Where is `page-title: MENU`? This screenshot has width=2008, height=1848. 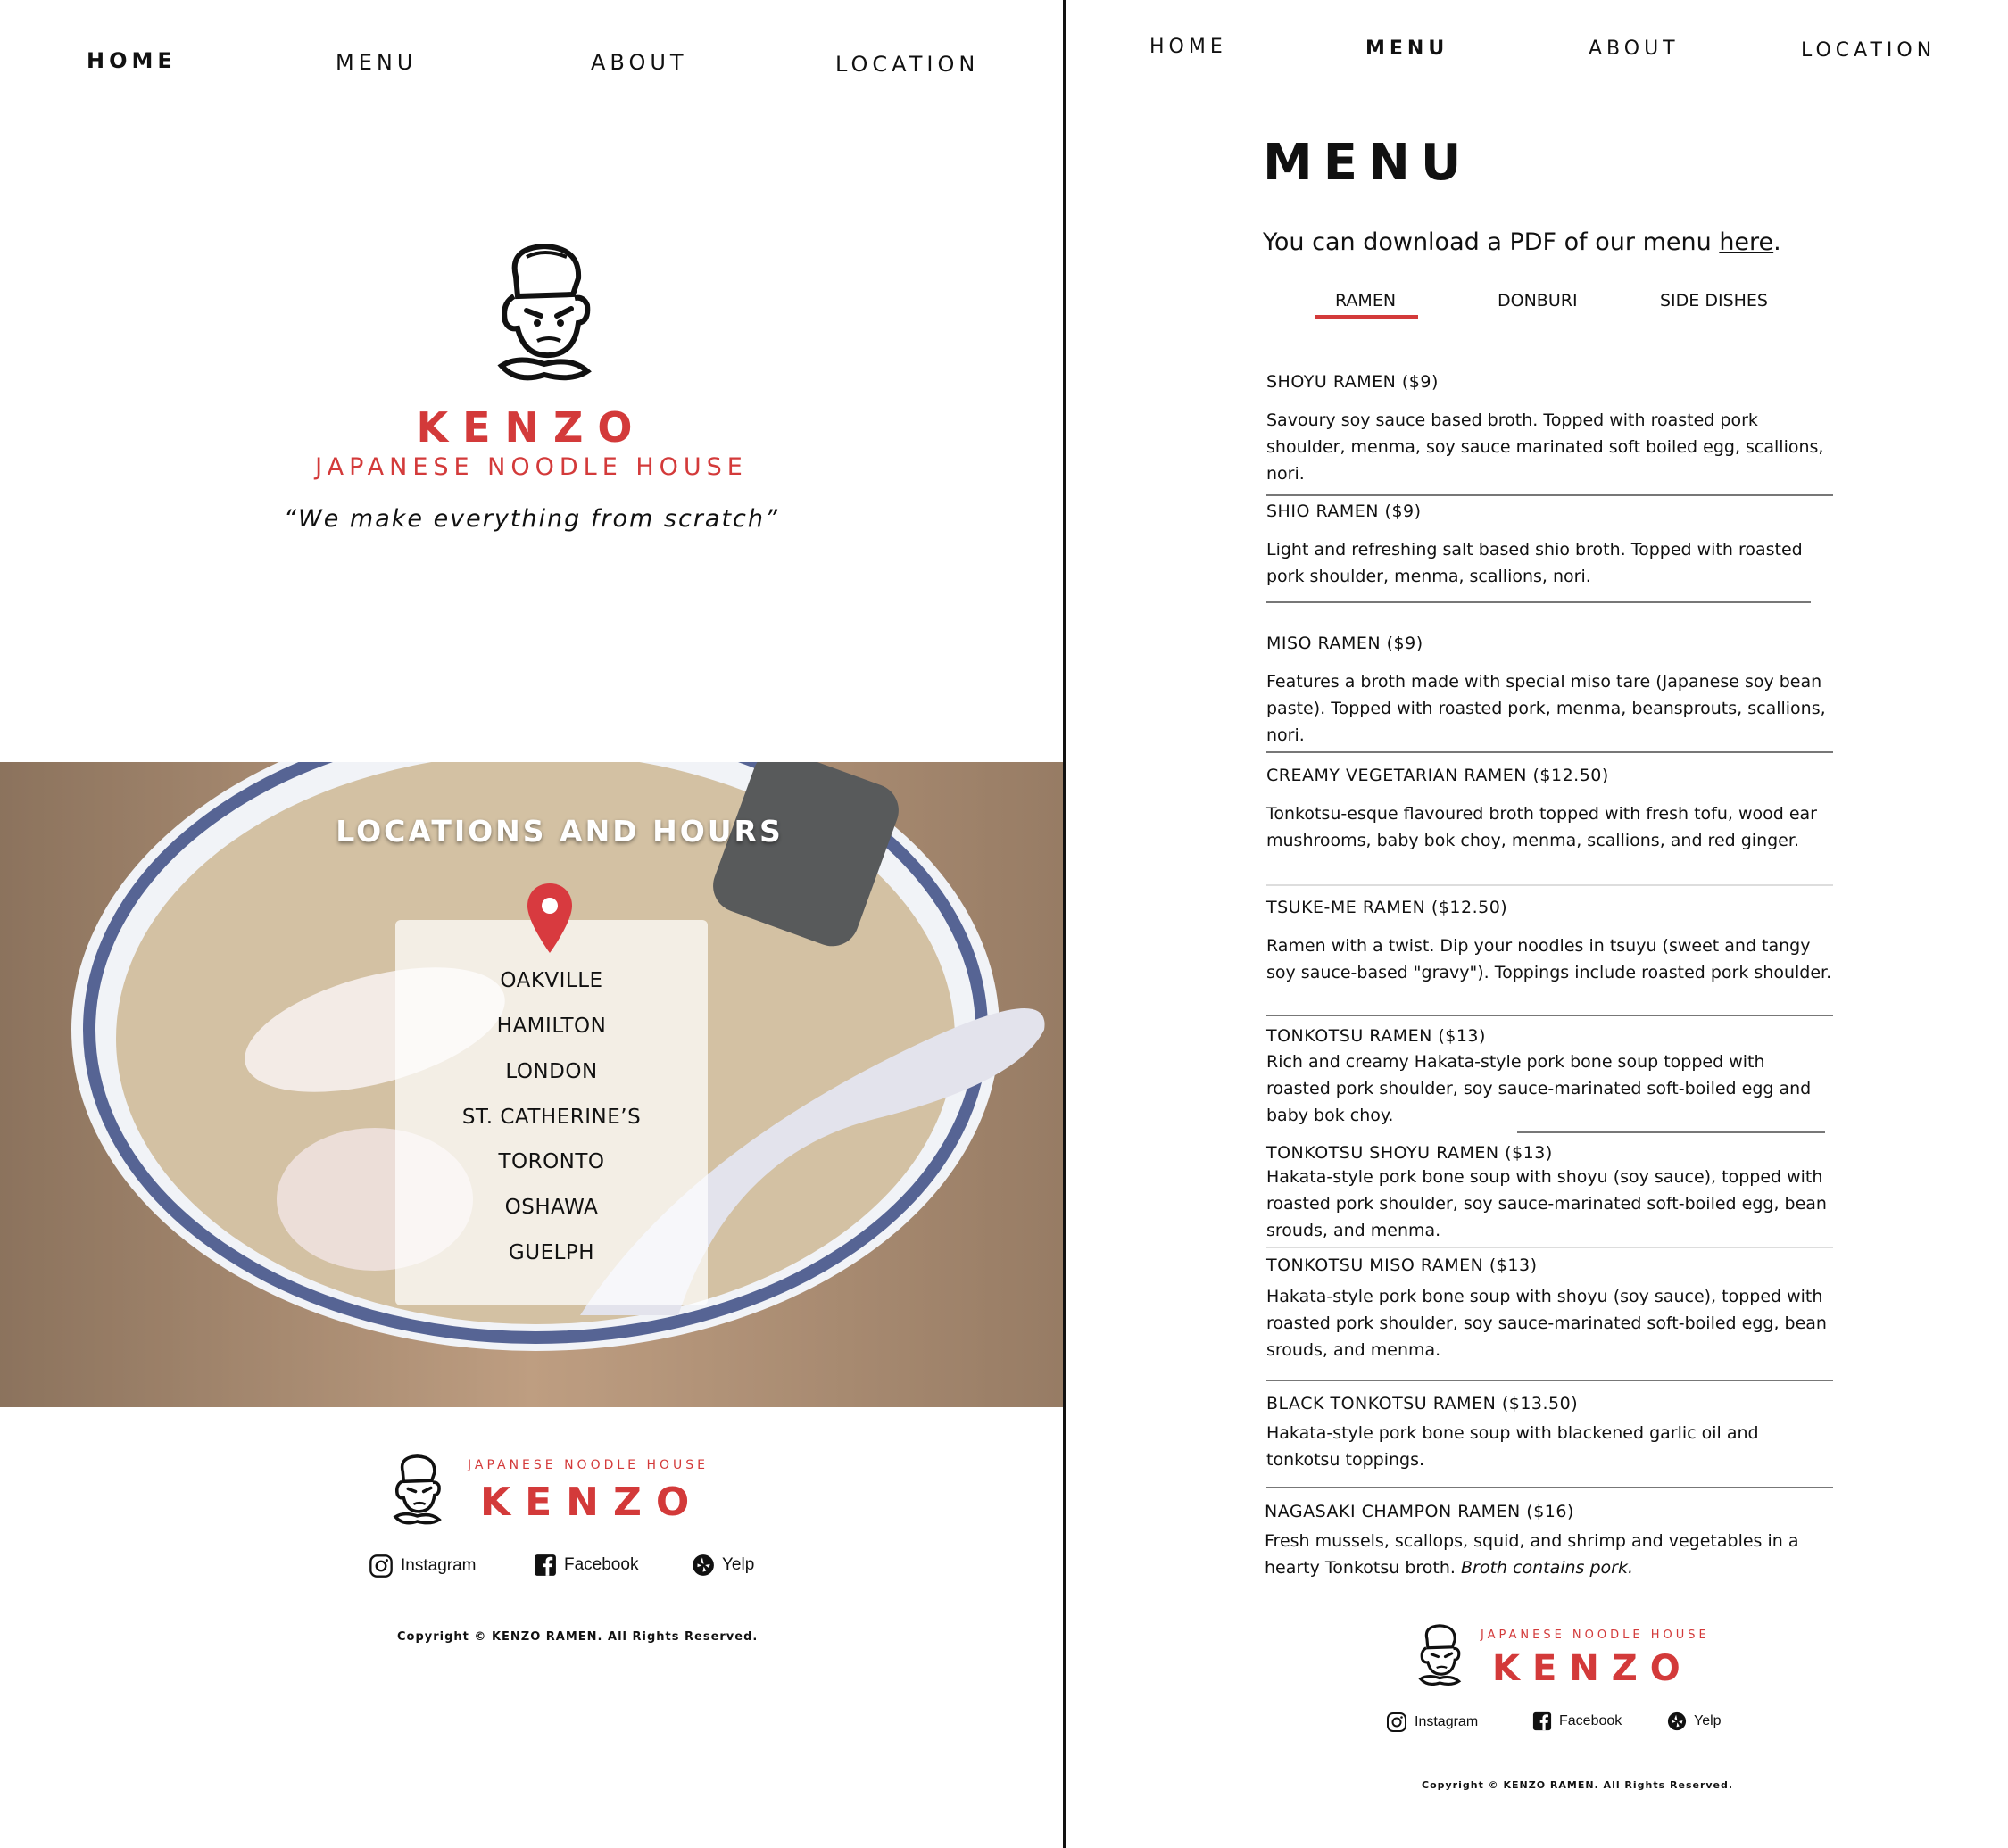
page-title: MENU is located at coordinates (1368, 163).